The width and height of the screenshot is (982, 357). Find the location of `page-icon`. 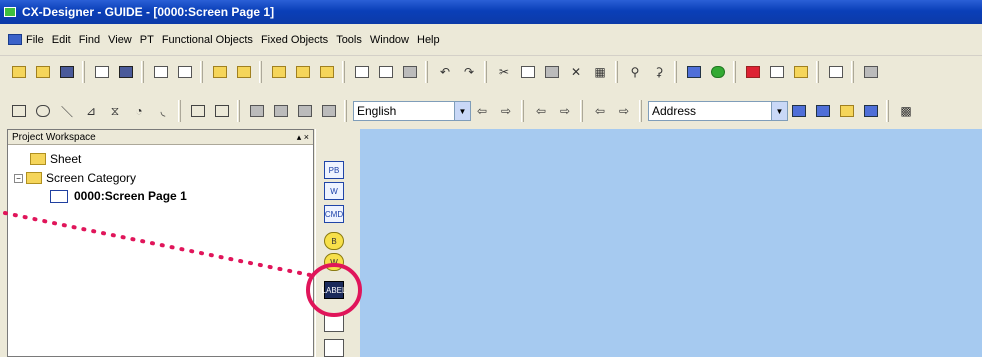

page-icon is located at coordinates (362, 72).